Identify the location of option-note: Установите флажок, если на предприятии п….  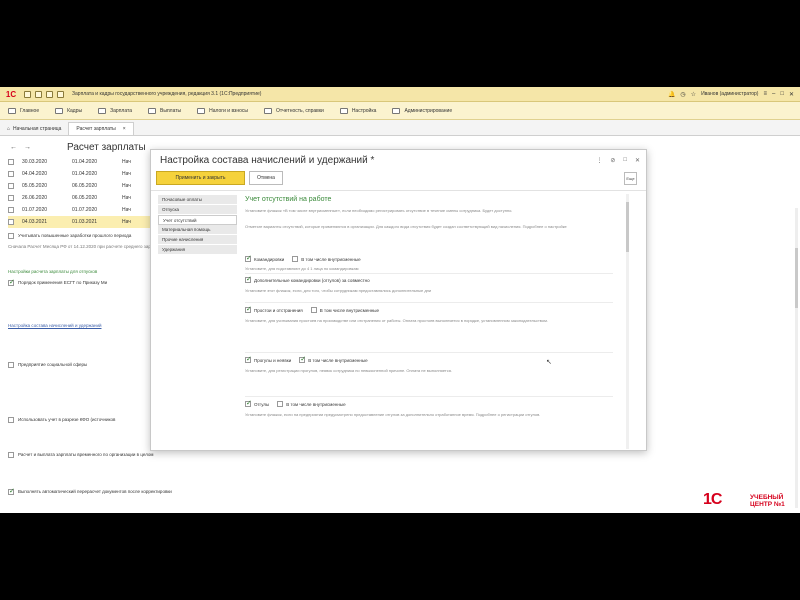
(393, 414).